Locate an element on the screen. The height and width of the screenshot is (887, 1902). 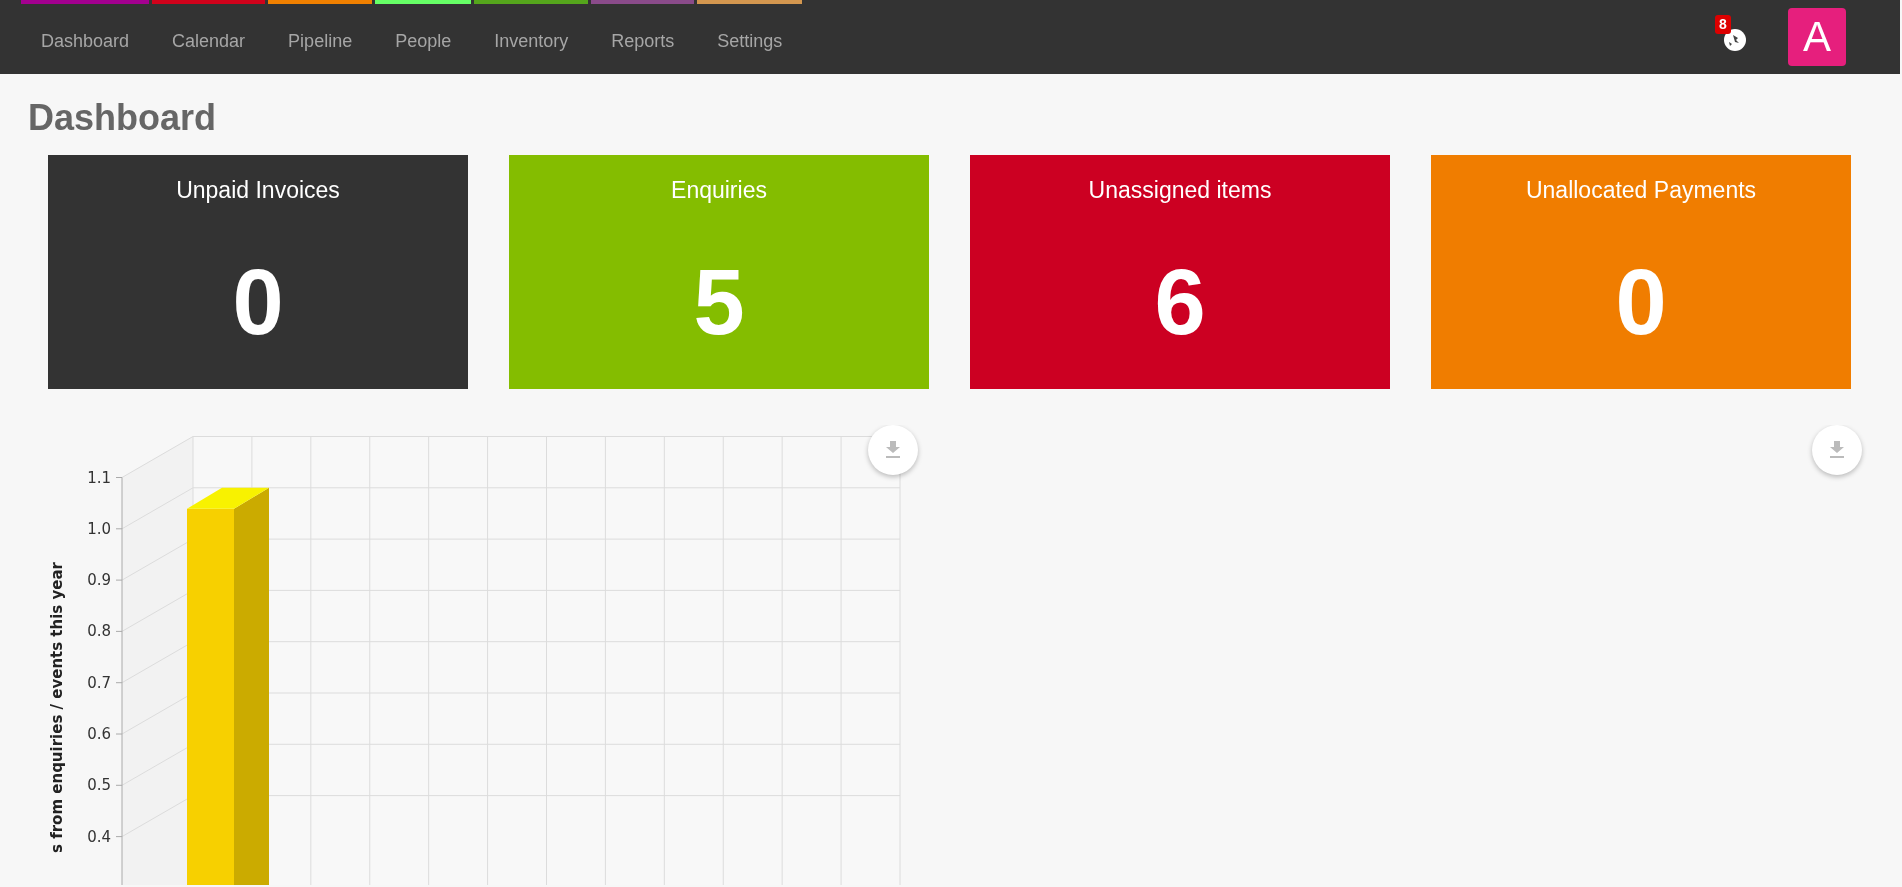
card-title: Enquiries is located at coordinates (719, 190).